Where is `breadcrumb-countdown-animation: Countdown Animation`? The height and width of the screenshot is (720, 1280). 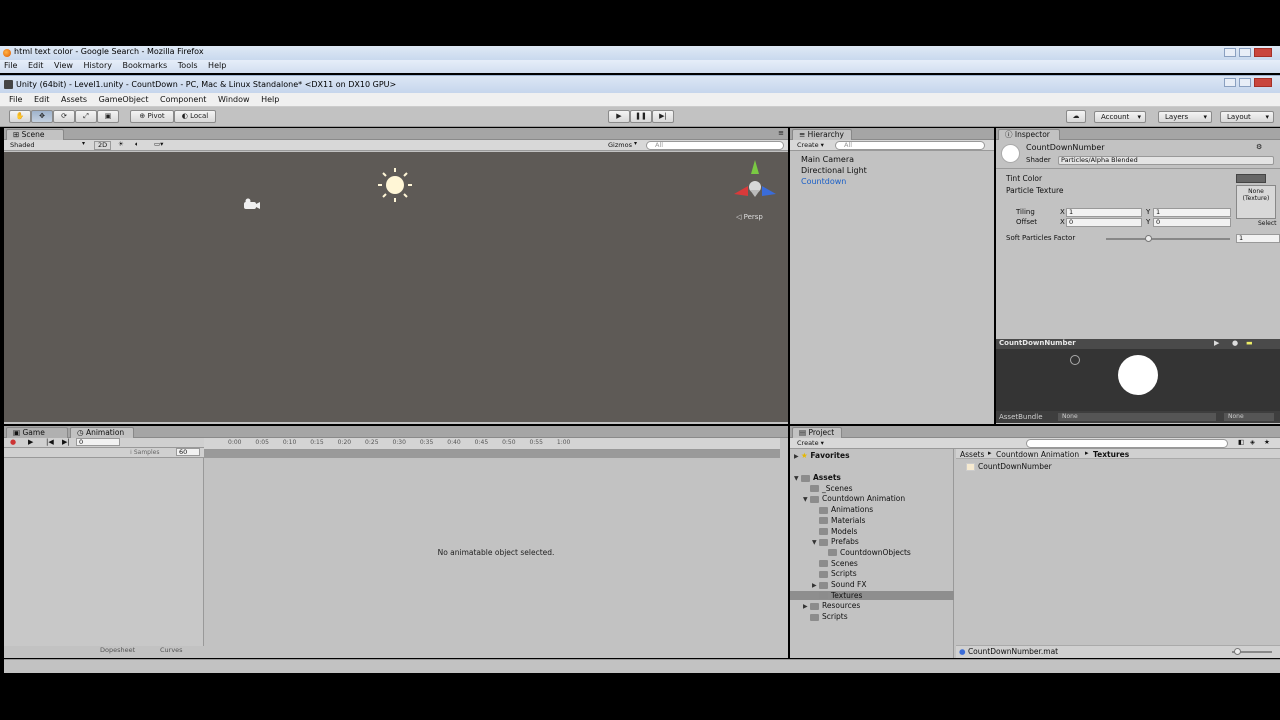 breadcrumb-countdown-animation: Countdown Animation is located at coordinates (1037, 454).